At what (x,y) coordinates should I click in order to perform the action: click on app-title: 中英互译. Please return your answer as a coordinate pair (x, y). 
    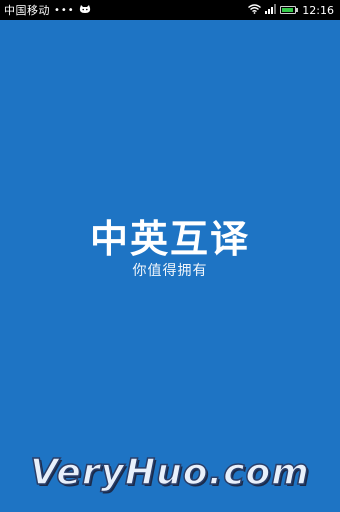
    Looking at the image, I should click on (169, 239).